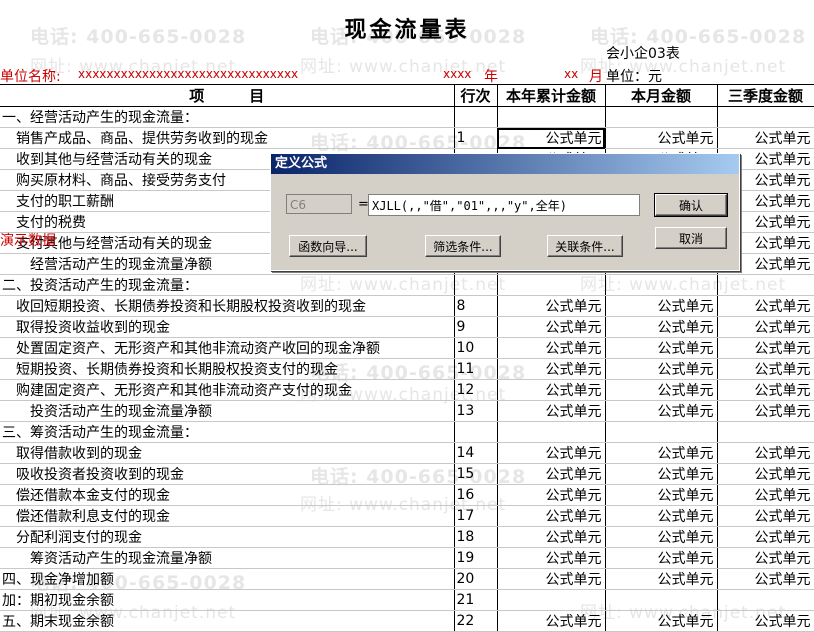 This screenshot has height=632, width=814. What do you see at coordinates (227, 621) in the screenshot?
I see `item-cell: 五、期末现金余额` at bounding box center [227, 621].